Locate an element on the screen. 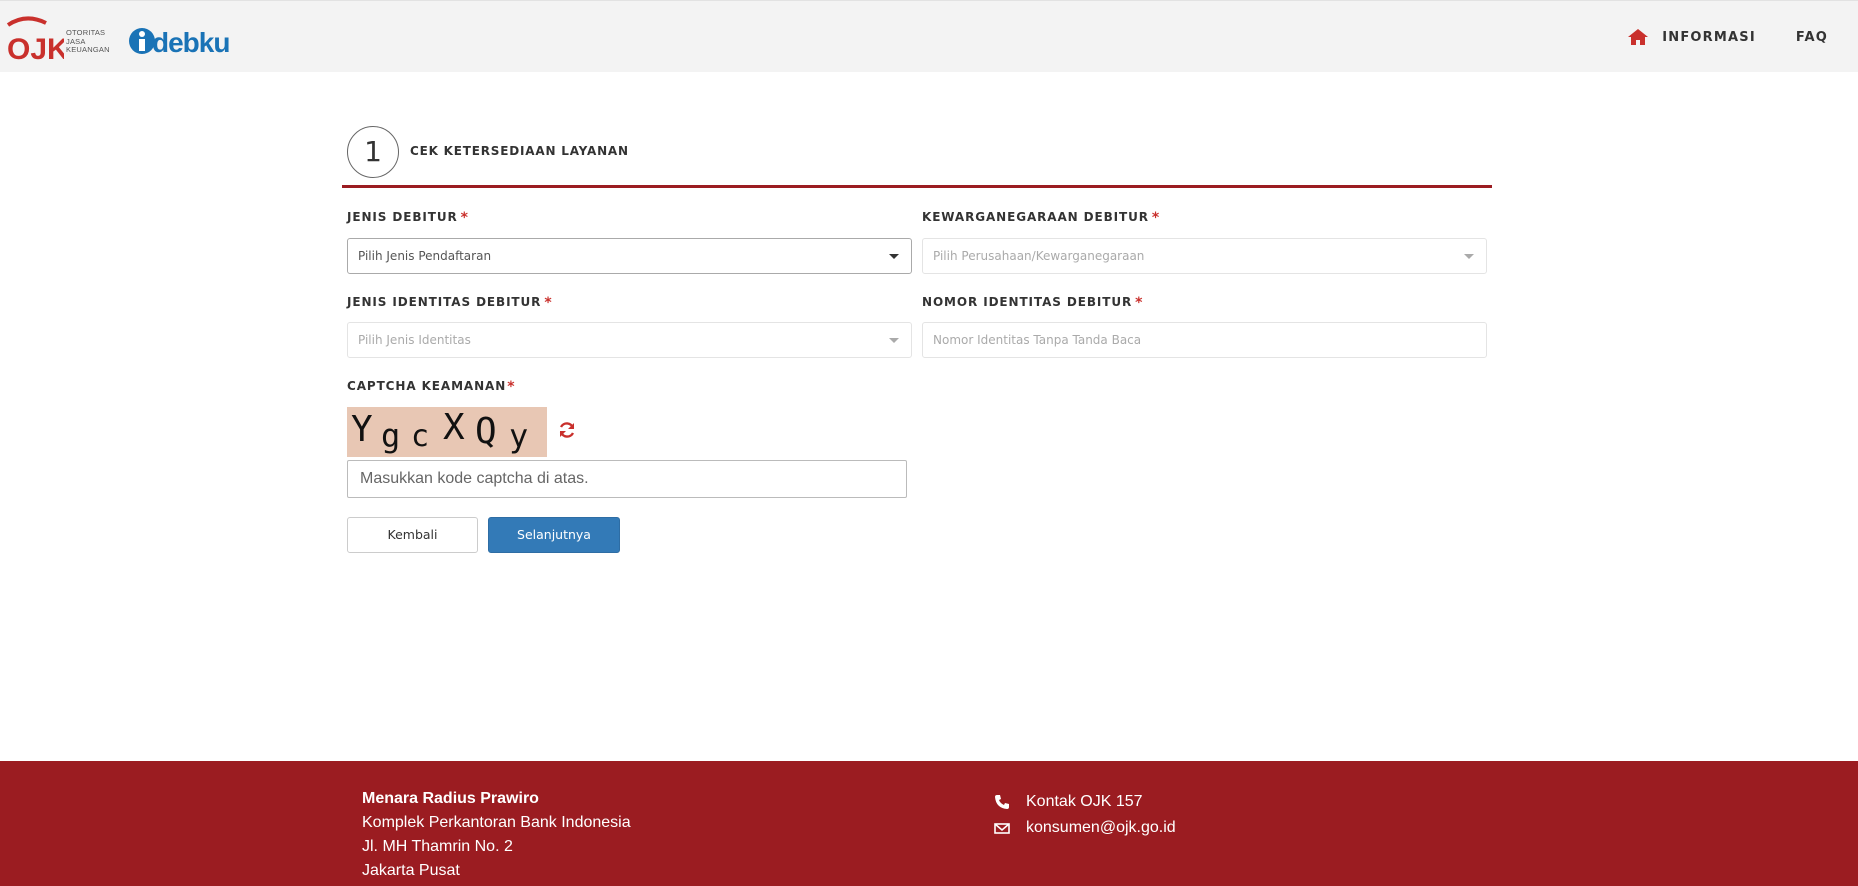 The height and width of the screenshot is (886, 1858). idebku-logo-text: debku is located at coordinates (191, 42).